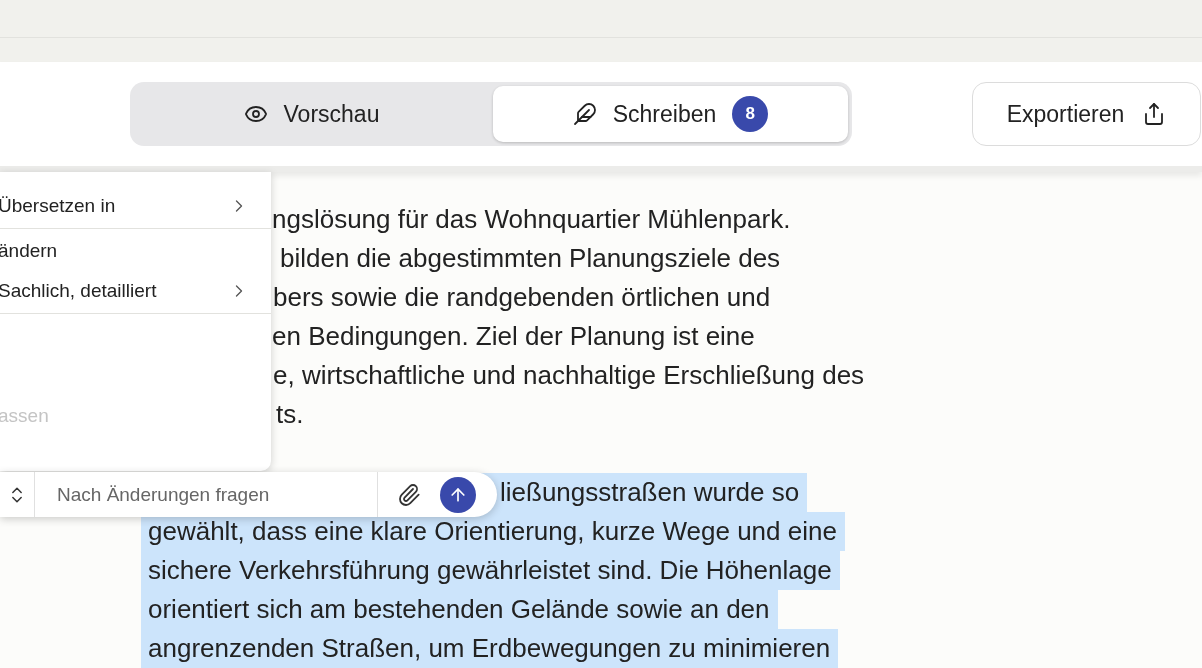  Describe the element at coordinates (206, 494) in the screenshot. I see `input-field: Nach Änderungen fragen` at that location.